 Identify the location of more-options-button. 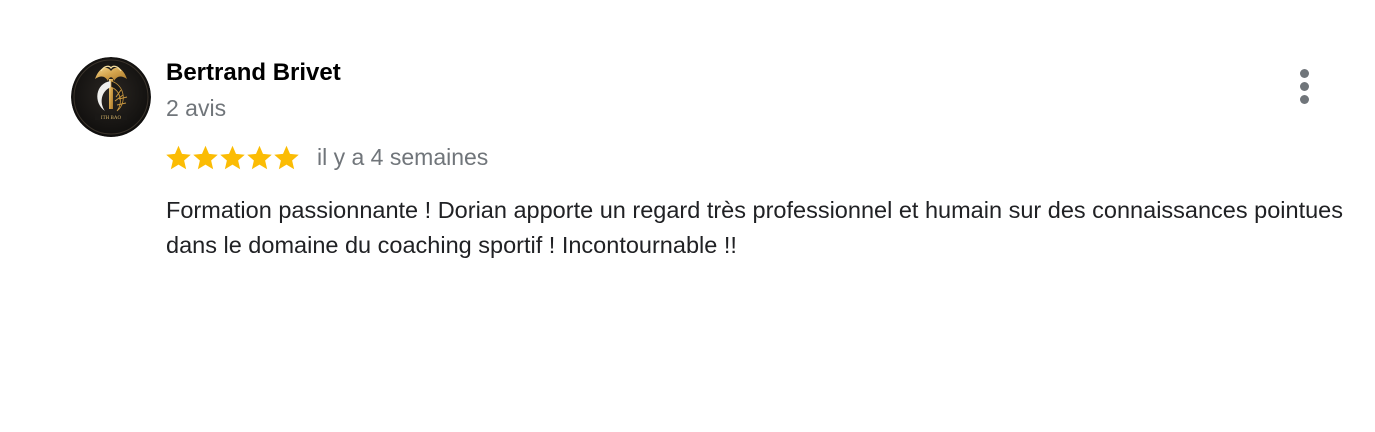
(1305, 86).